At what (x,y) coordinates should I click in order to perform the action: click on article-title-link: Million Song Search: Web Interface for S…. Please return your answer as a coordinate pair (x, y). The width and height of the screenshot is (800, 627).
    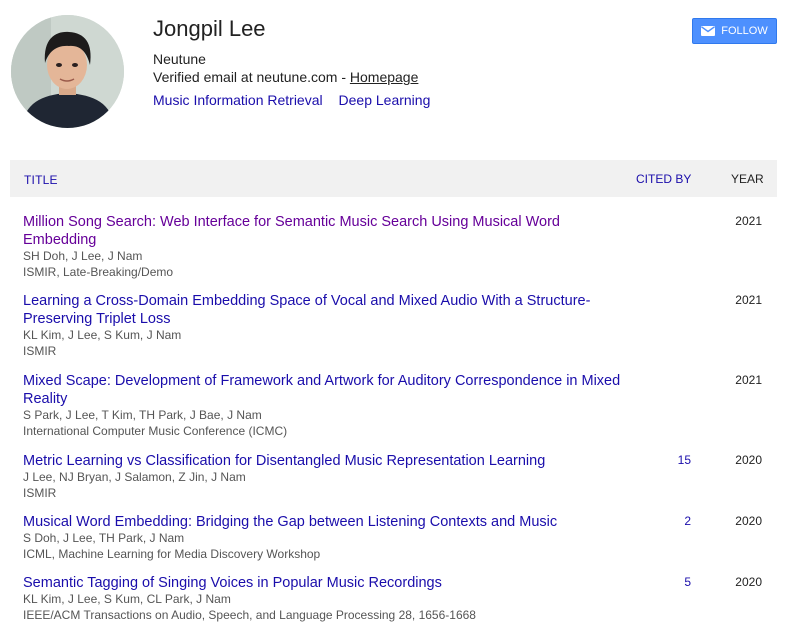
    Looking at the image, I should click on (328, 231).